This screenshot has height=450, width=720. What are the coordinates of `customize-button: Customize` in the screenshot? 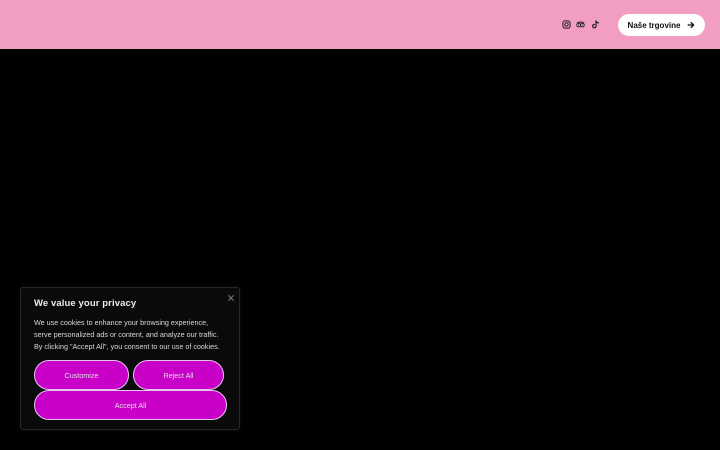 It's located at (81, 375).